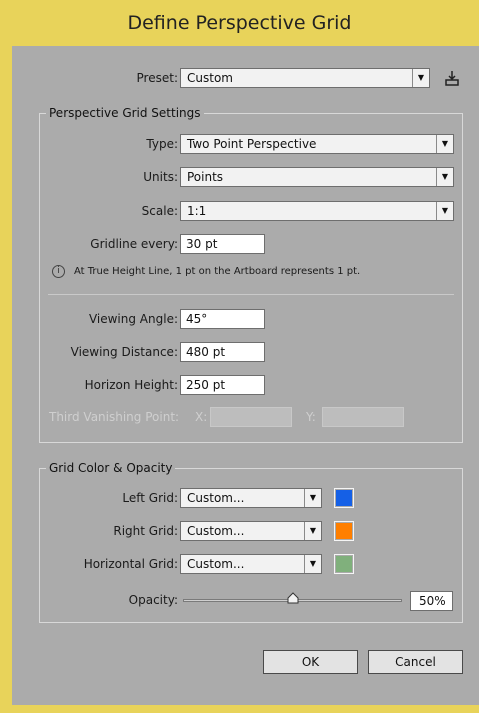 Image resolution: width=479 pixels, height=713 pixels. Describe the element at coordinates (222, 319) in the screenshot. I see `viewing-angle-input: 45°` at that location.